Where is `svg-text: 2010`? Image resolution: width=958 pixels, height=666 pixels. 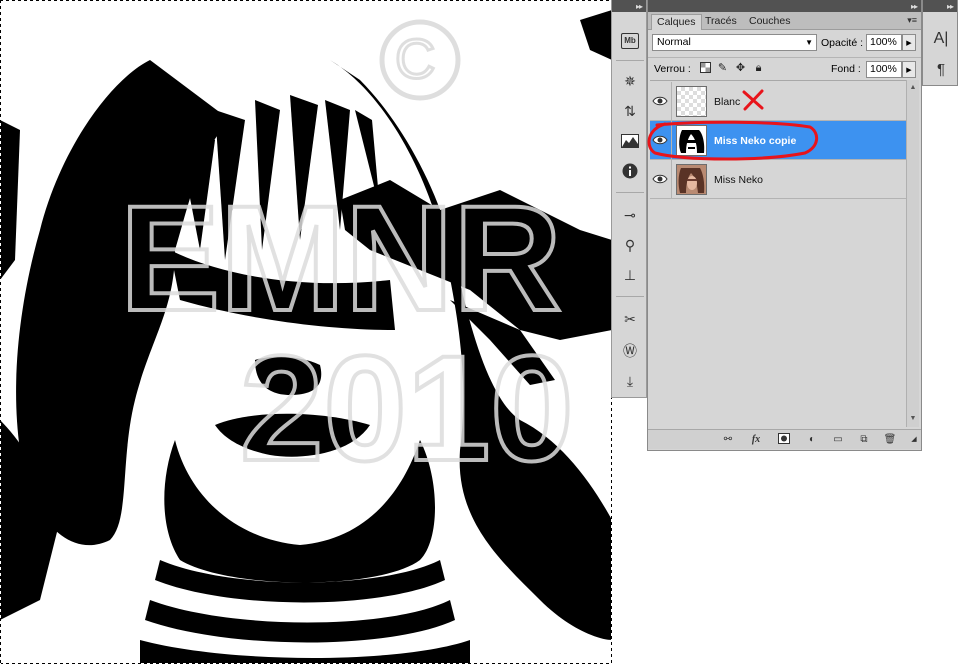
svg-text: 2010 is located at coordinates (407, 408).